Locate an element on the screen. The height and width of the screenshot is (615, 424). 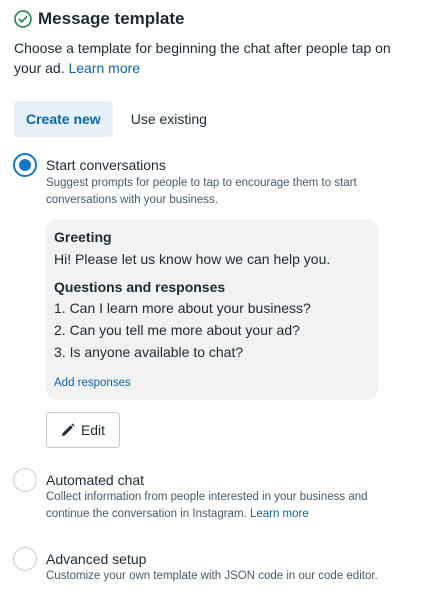
checkmark-circle-icon is located at coordinates (23, 19).